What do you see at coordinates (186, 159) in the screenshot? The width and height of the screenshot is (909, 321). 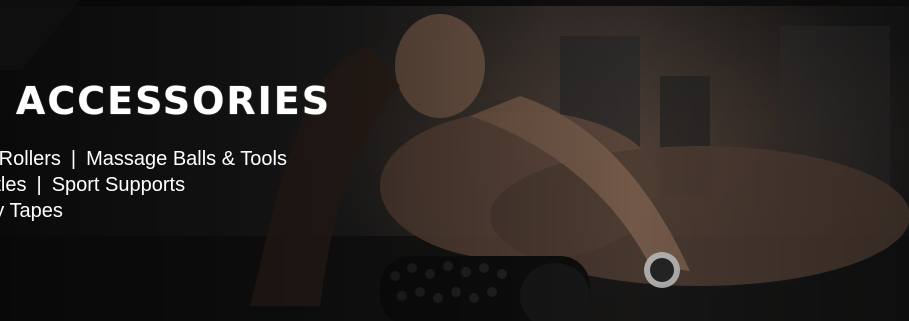 I see `category-massage-balls-tools: Massage Balls & Tools` at bounding box center [186, 159].